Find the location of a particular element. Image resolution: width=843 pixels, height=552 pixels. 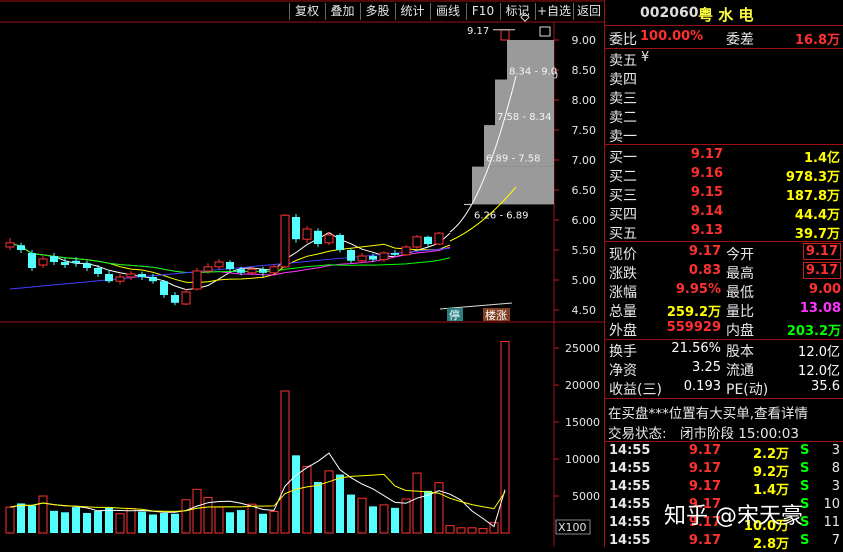

buy-level-volume: 39.7万 is located at coordinates (817, 234).